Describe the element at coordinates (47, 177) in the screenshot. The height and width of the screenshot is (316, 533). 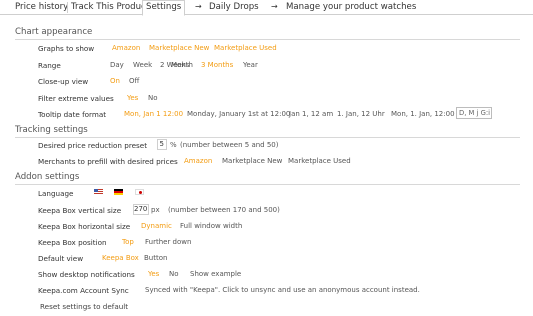
I see `section-title-addon-settings: Addon settings` at that location.